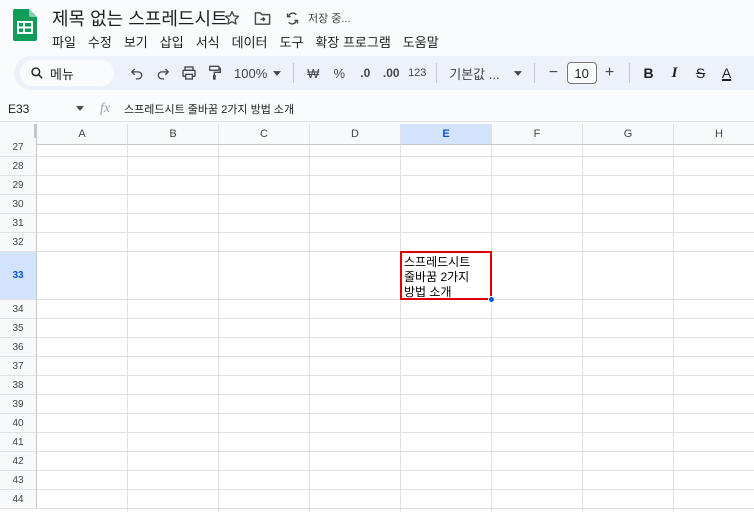 This screenshot has width=754, height=512. Describe the element at coordinates (262, 18) in the screenshot. I see `move-folder-icon` at that location.